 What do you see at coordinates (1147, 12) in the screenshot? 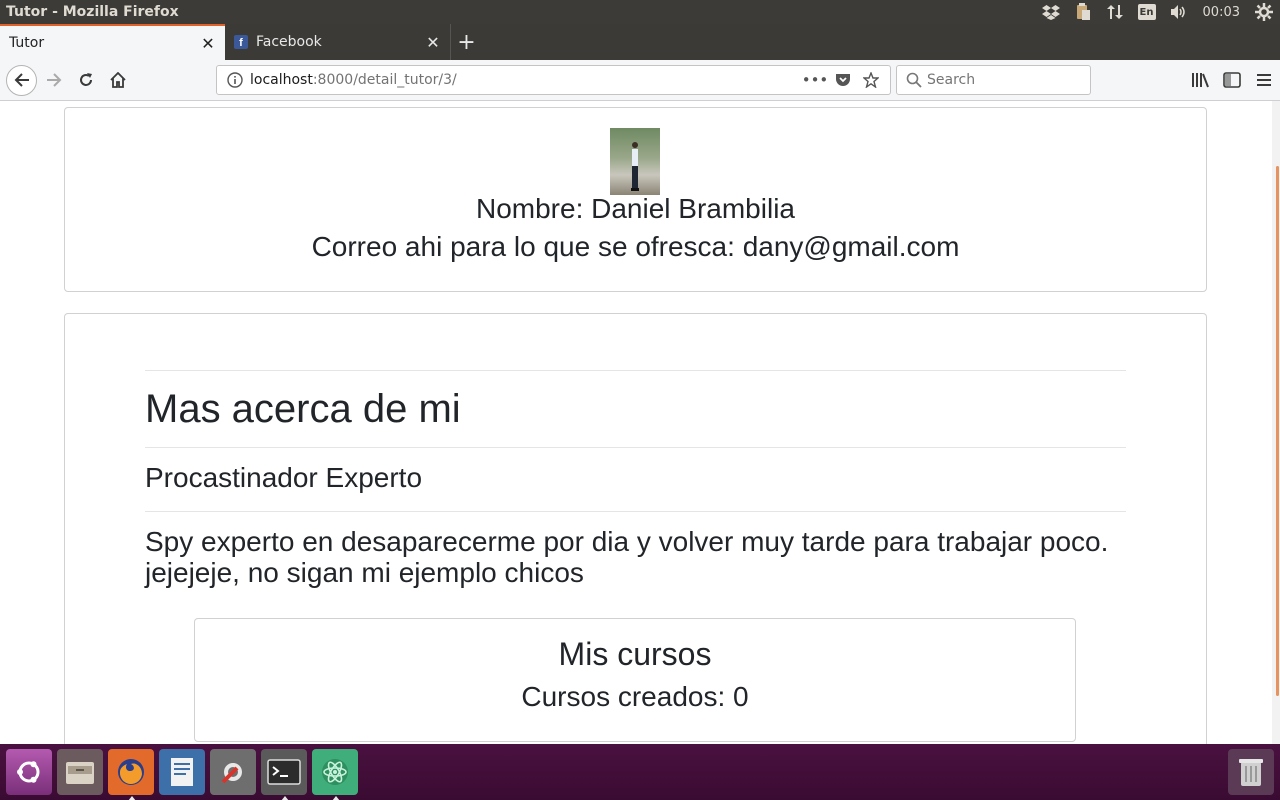
I see `keyboard-layout-indicator: En` at bounding box center [1147, 12].